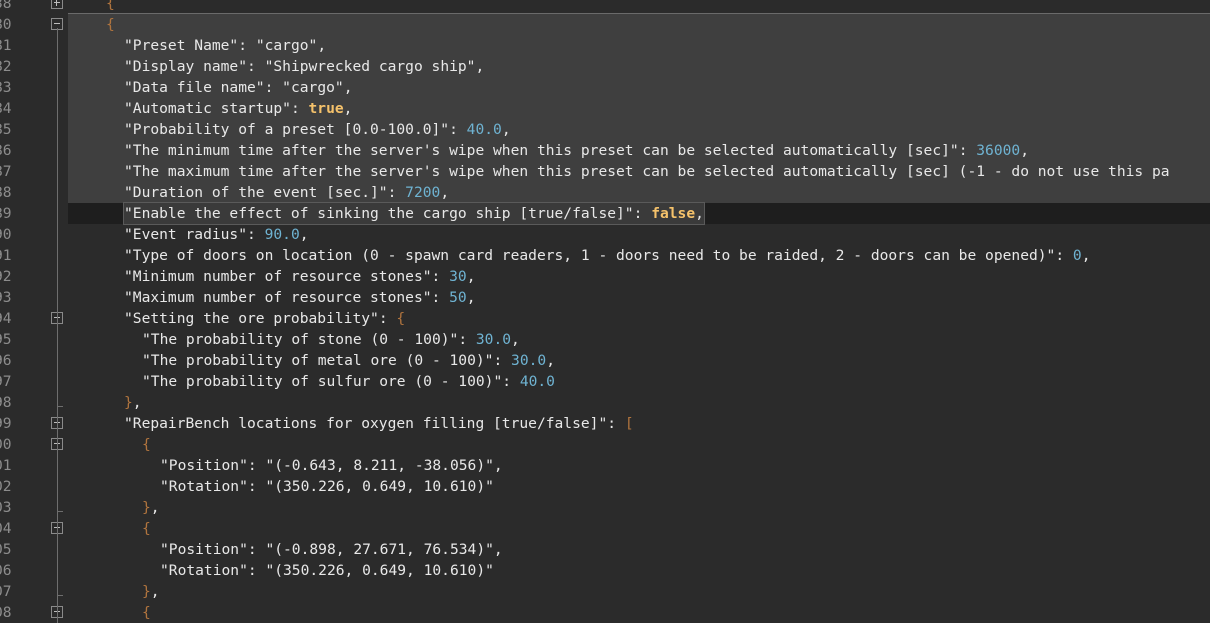 The height and width of the screenshot is (623, 1210). I want to click on code-line-content: "Rotation": "(350.226, 0.649, 10.610)", so click(327, 486).